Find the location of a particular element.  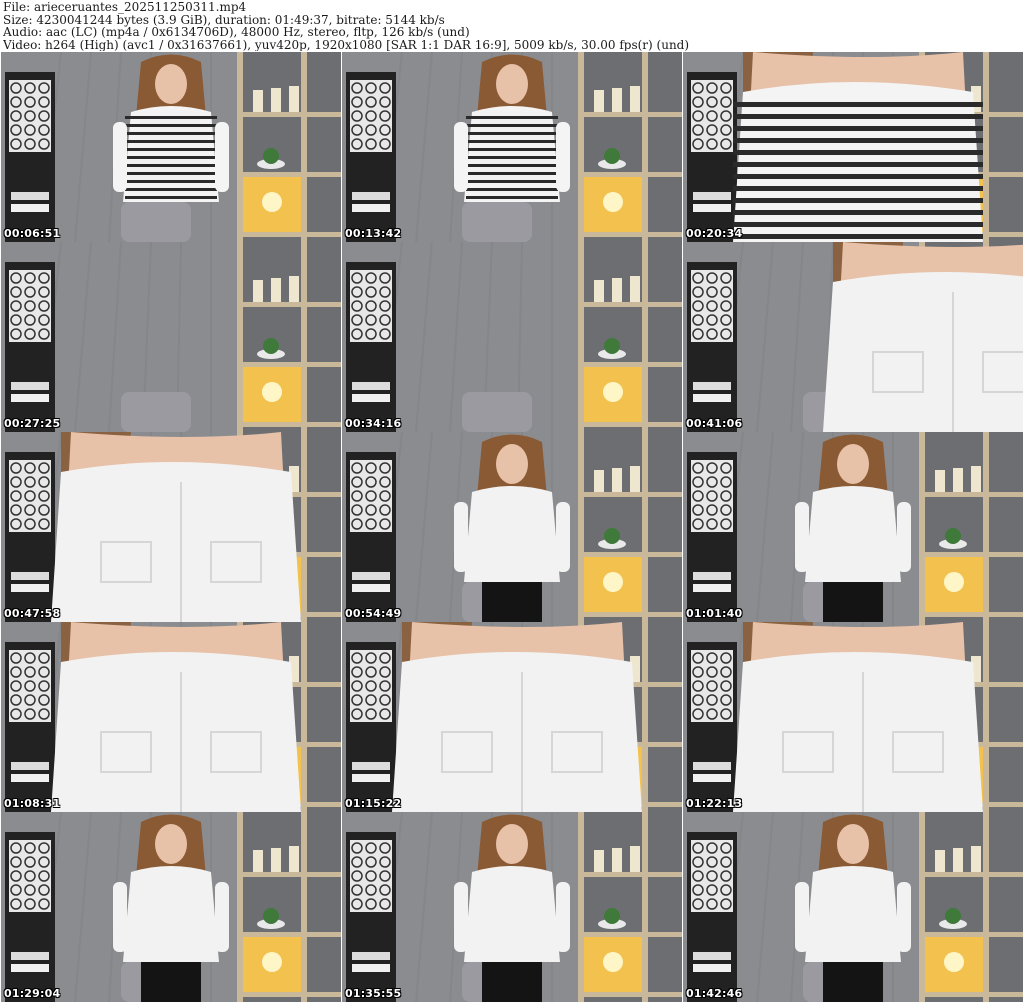

thumbnail-timestamp: 01:35:55 is located at coordinates (373, 993).